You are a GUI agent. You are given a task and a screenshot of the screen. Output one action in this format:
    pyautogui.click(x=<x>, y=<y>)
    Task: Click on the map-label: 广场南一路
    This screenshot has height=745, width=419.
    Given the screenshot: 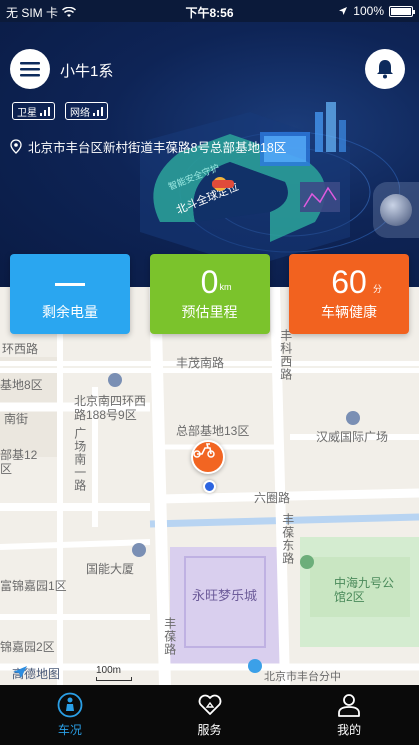 What is the action you would take?
    pyautogui.click(x=79, y=459)
    